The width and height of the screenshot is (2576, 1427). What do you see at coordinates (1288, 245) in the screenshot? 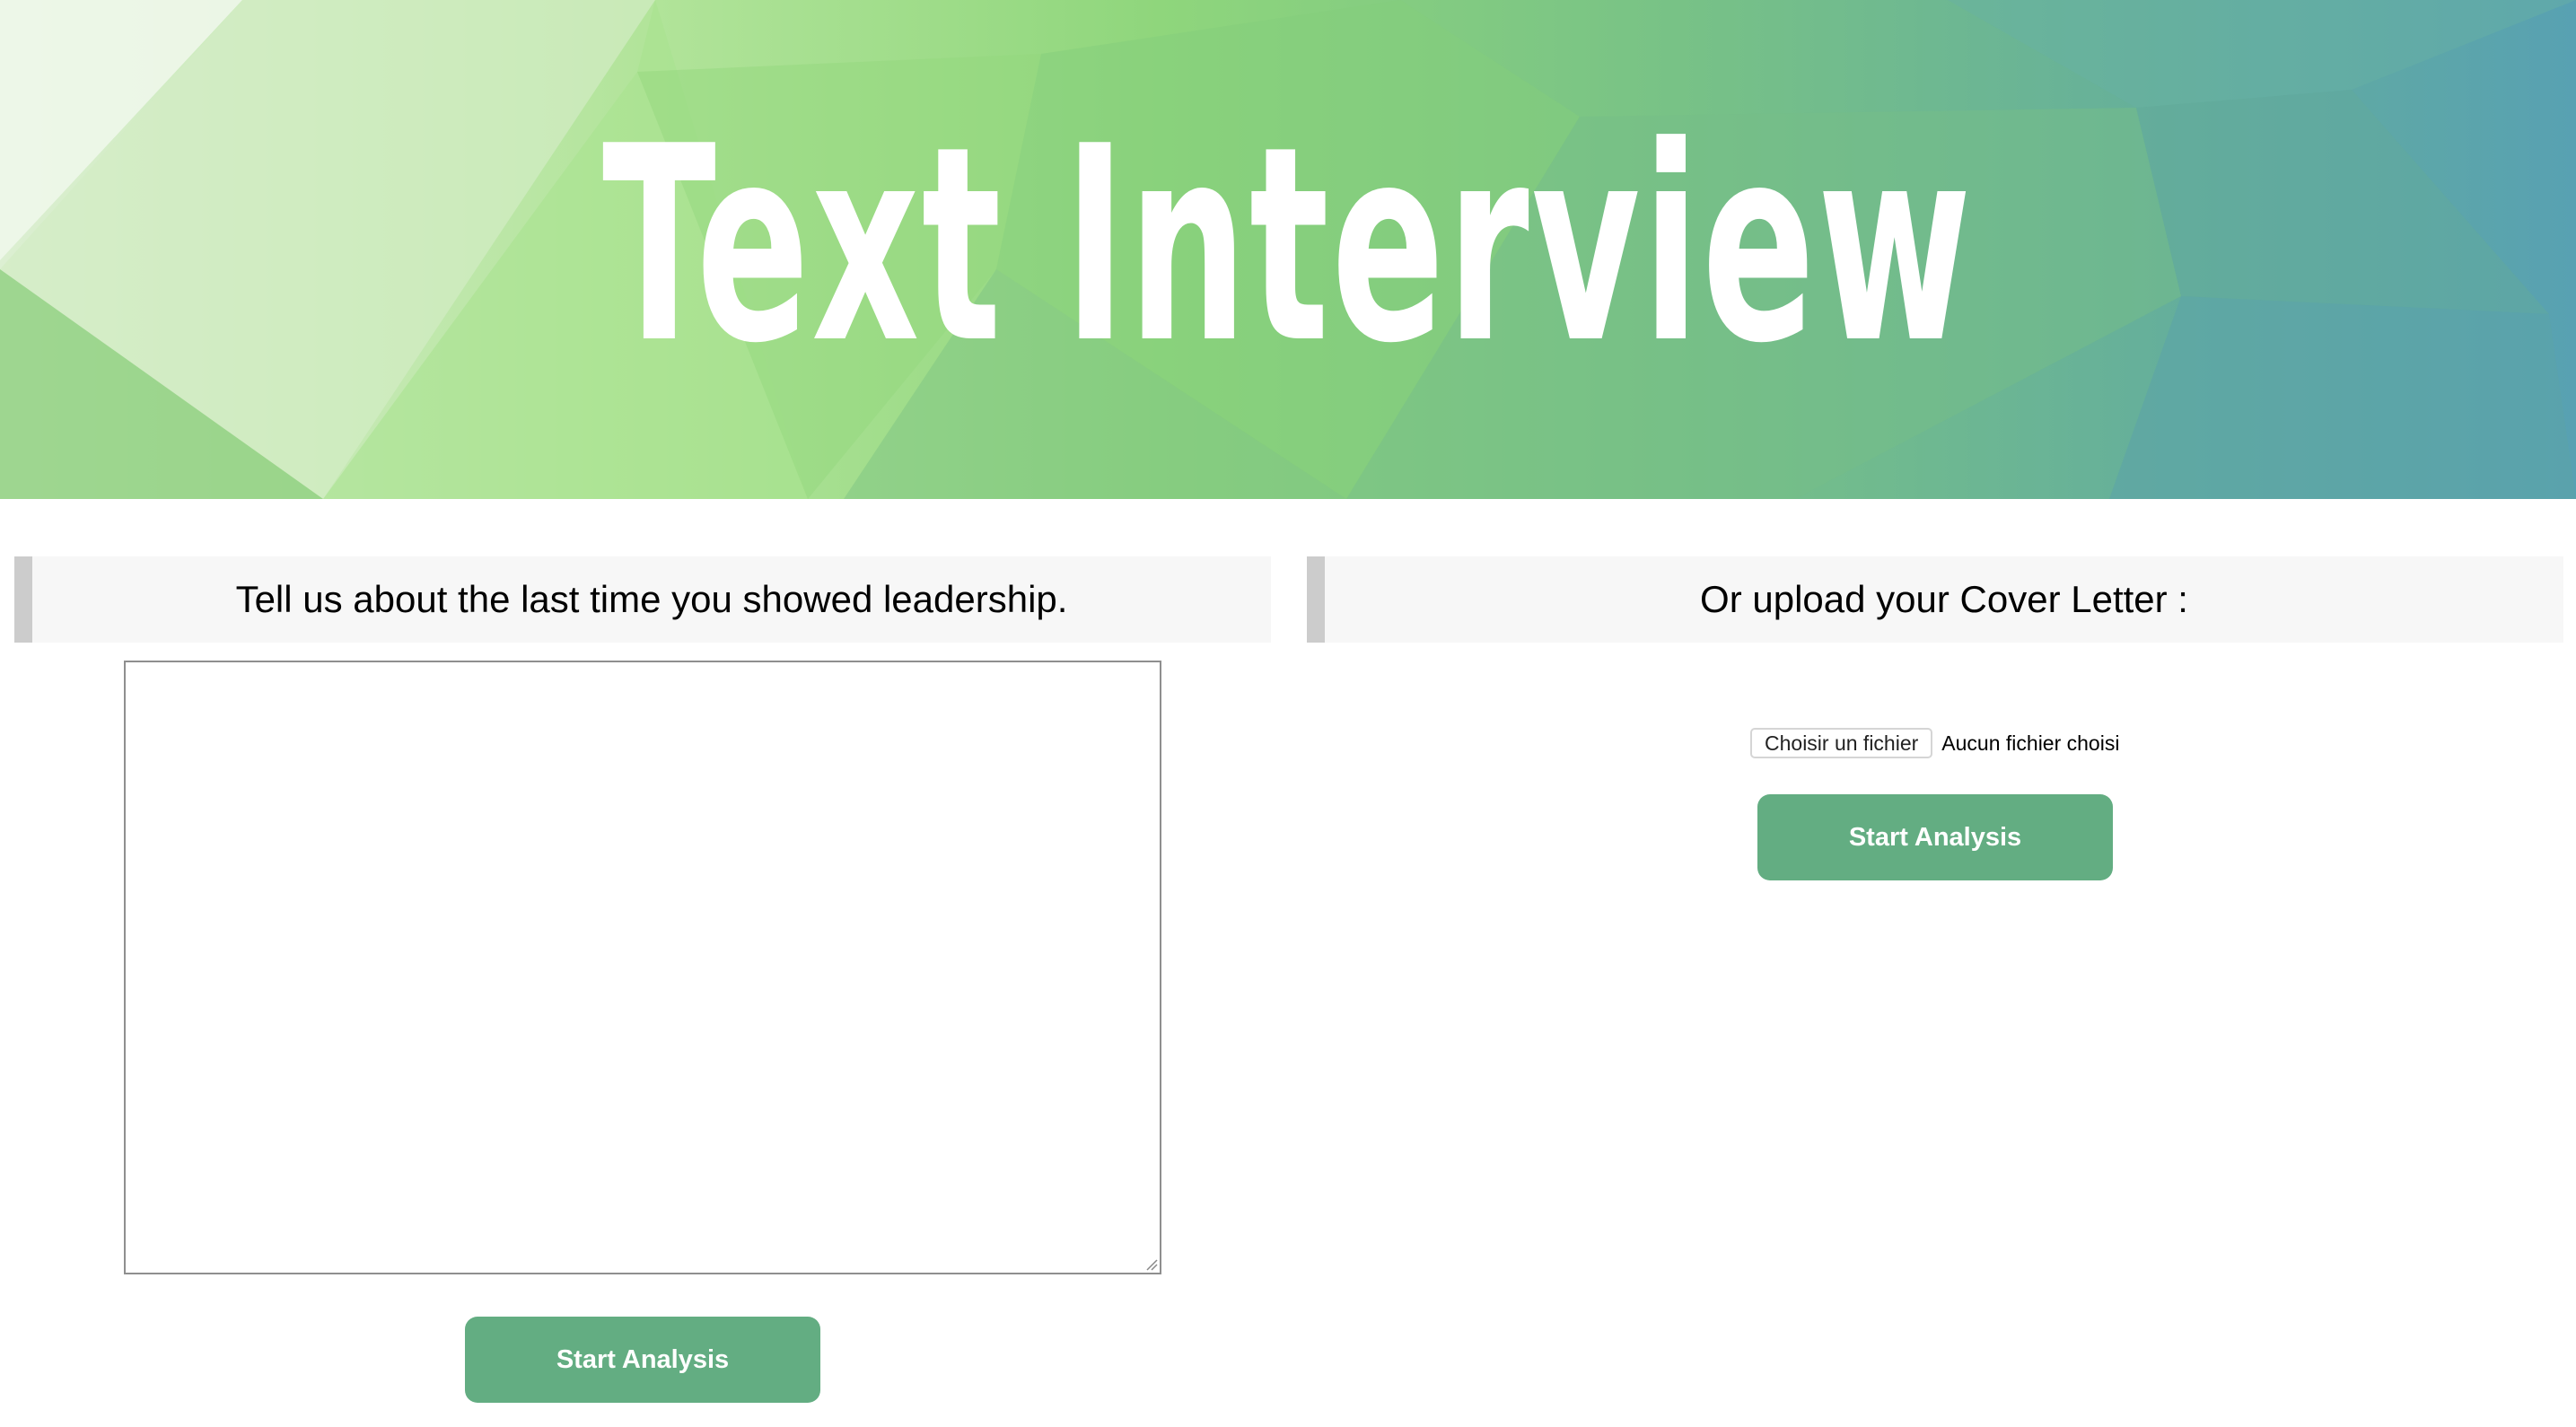
I see `banner-title: Text Interview` at bounding box center [1288, 245].